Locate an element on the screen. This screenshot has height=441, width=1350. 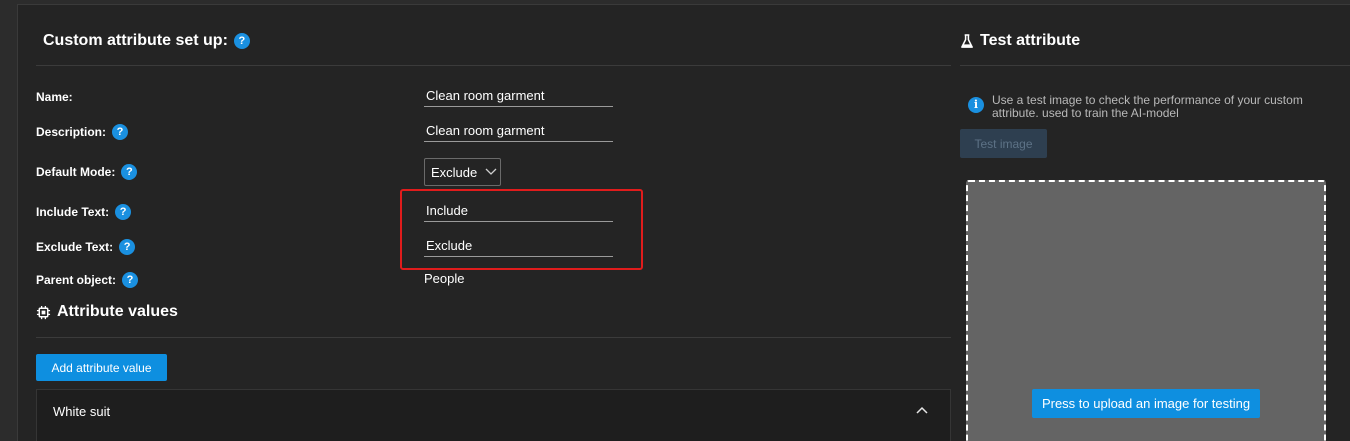
parent-object-label-row: Parent object: ? is located at coordinates (87, 280).